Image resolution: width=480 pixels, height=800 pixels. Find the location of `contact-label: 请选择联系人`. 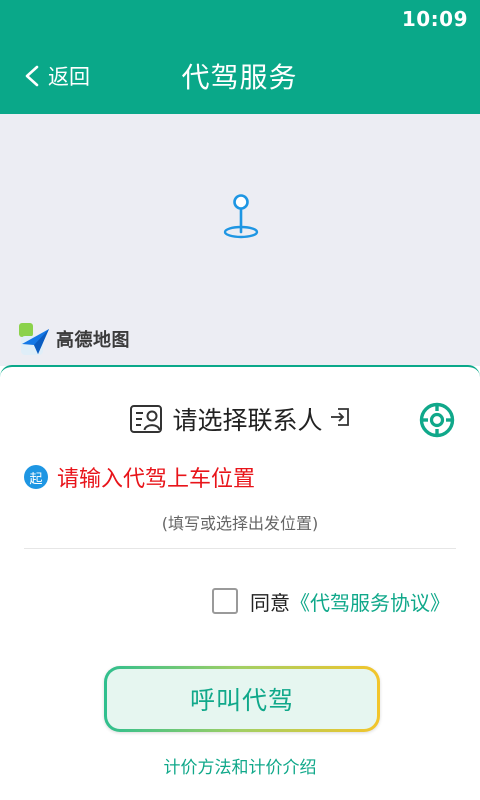

contact-label: 请选择联系人 is located at coordinates (247, 420).